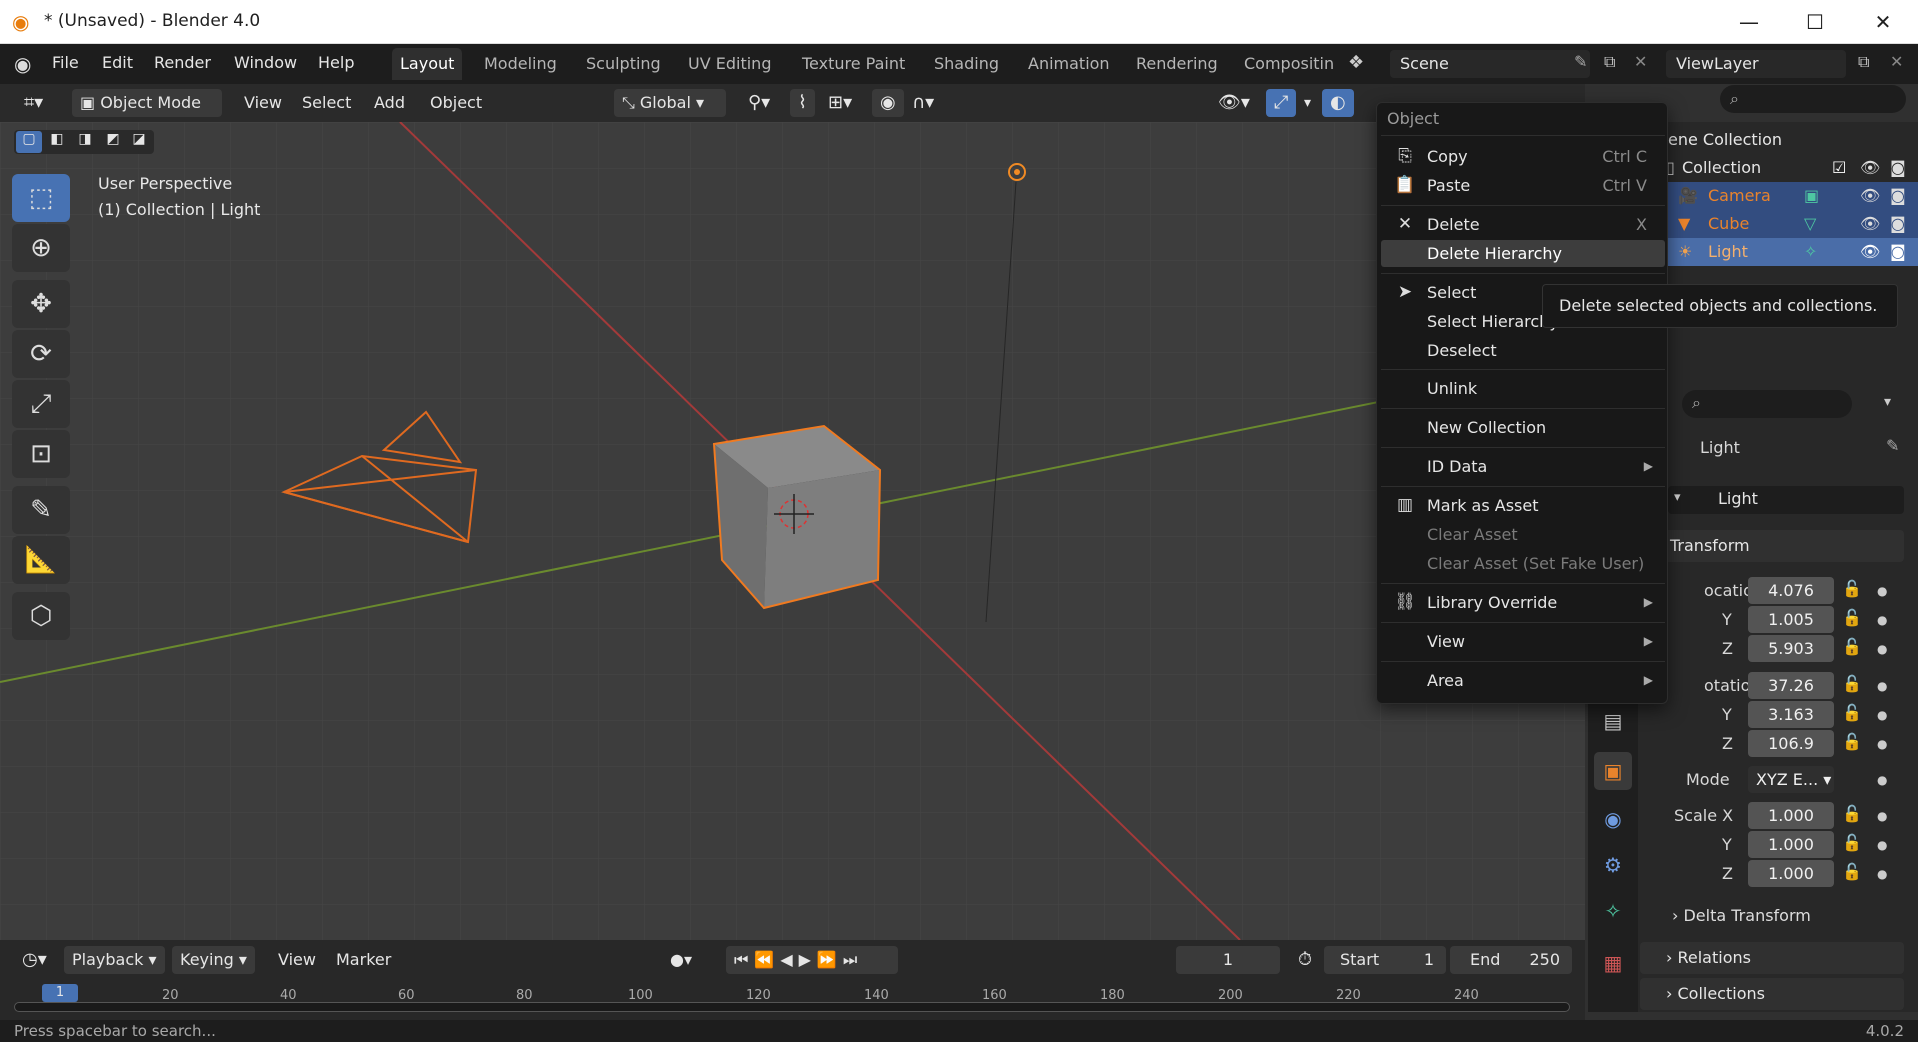 This screenshot has width=1918, height=1042. What do you see at coordinates (1523, 224) in the screenshot?
I see `menu-item-delete: ✕ Delete X` at bounding box center [1523, 224].